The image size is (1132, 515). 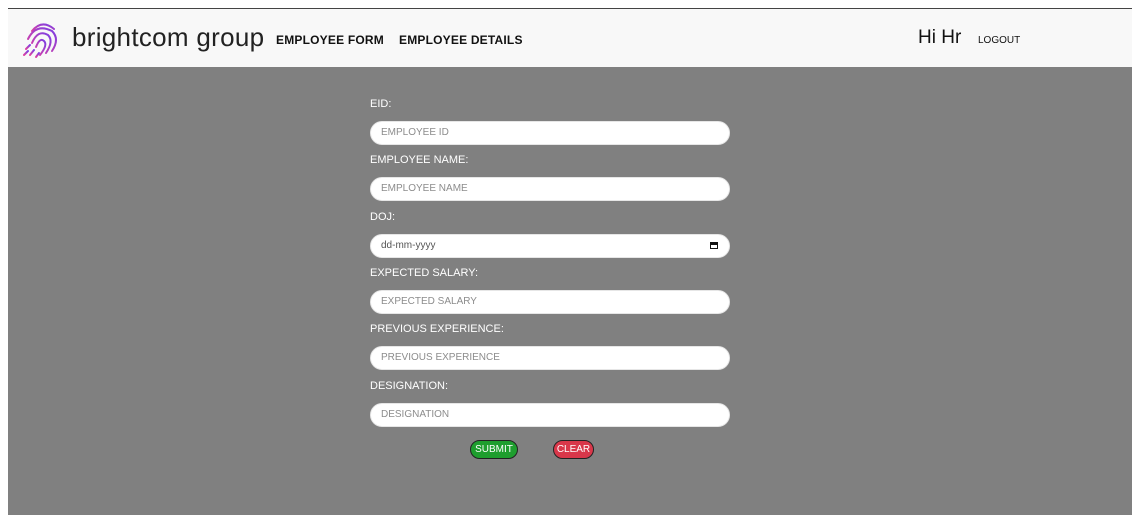 What do you see at coordinates (550, 358) in the screenshot?
I see `previous-experience-input: PREVIOUS EXPERIENCE` at bounding box center [550, 358].